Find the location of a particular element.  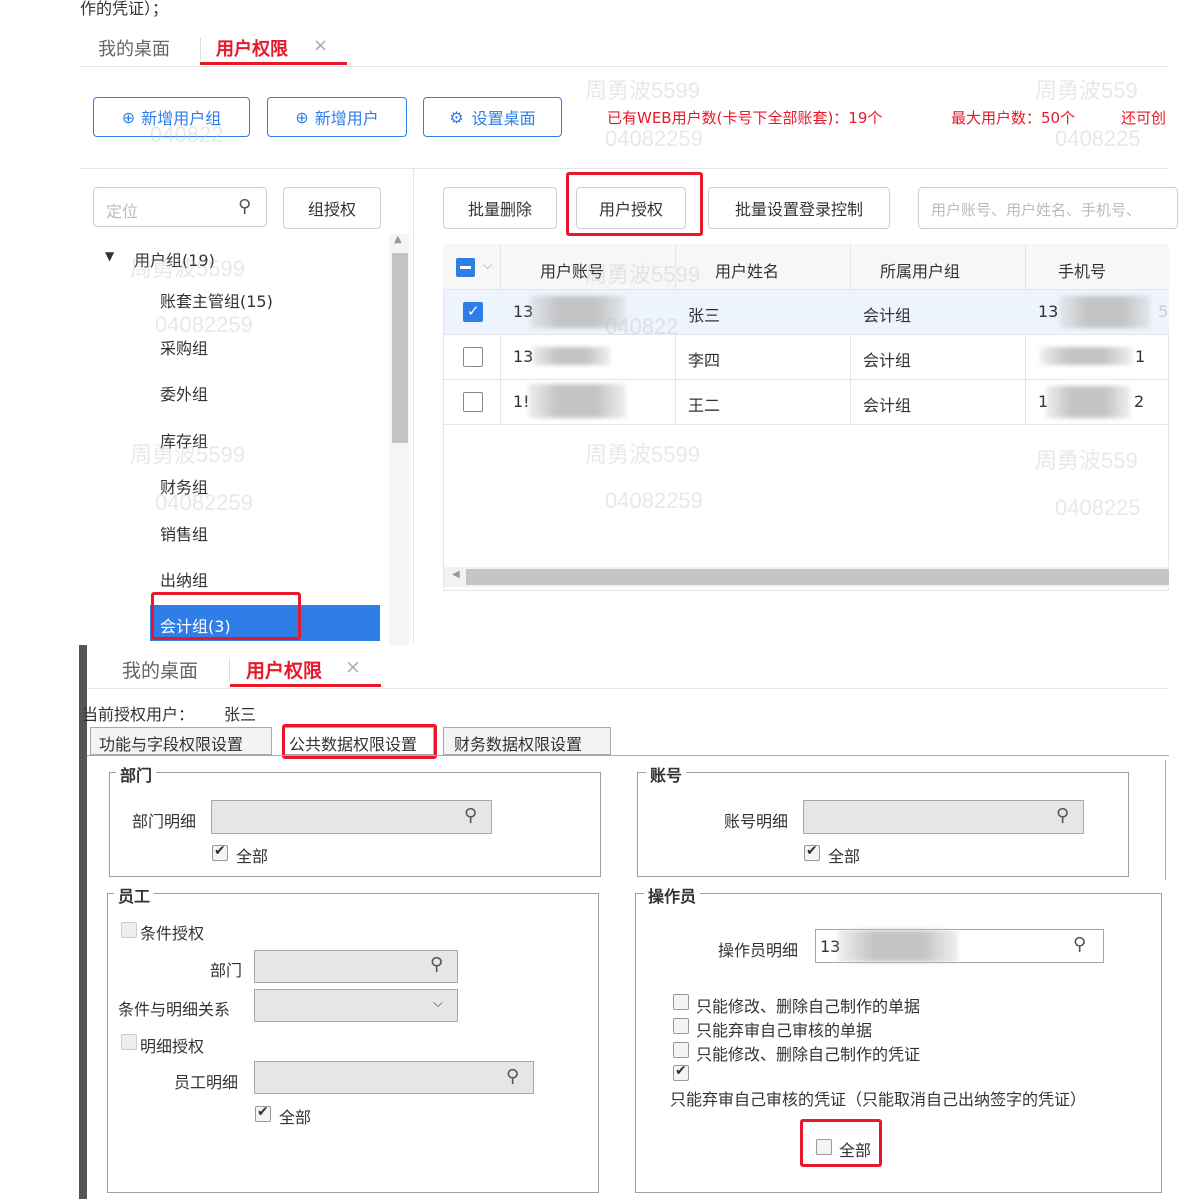

column-header-phone: 手机号 is located at coordinates (1082, 270).